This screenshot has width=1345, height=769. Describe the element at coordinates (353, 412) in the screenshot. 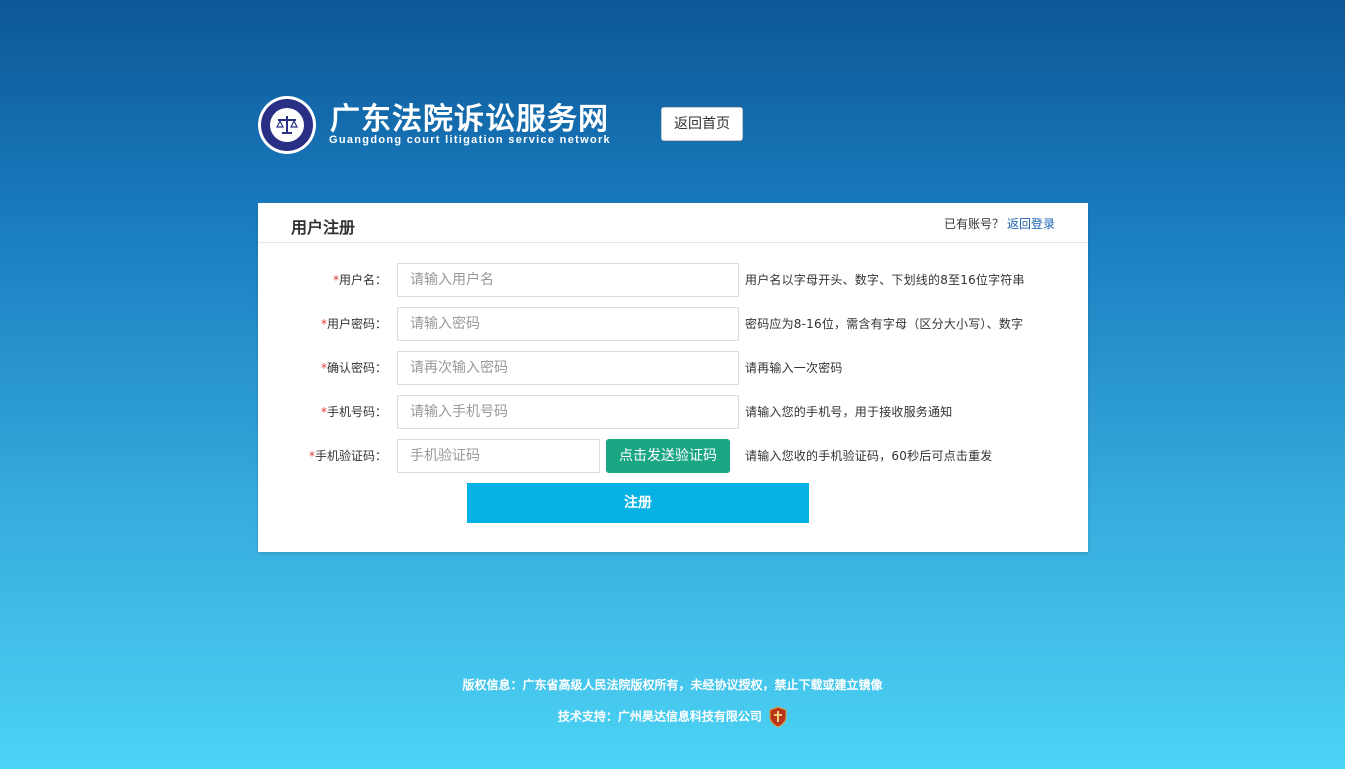

I see `phone-label: *手机号码：` at that location.